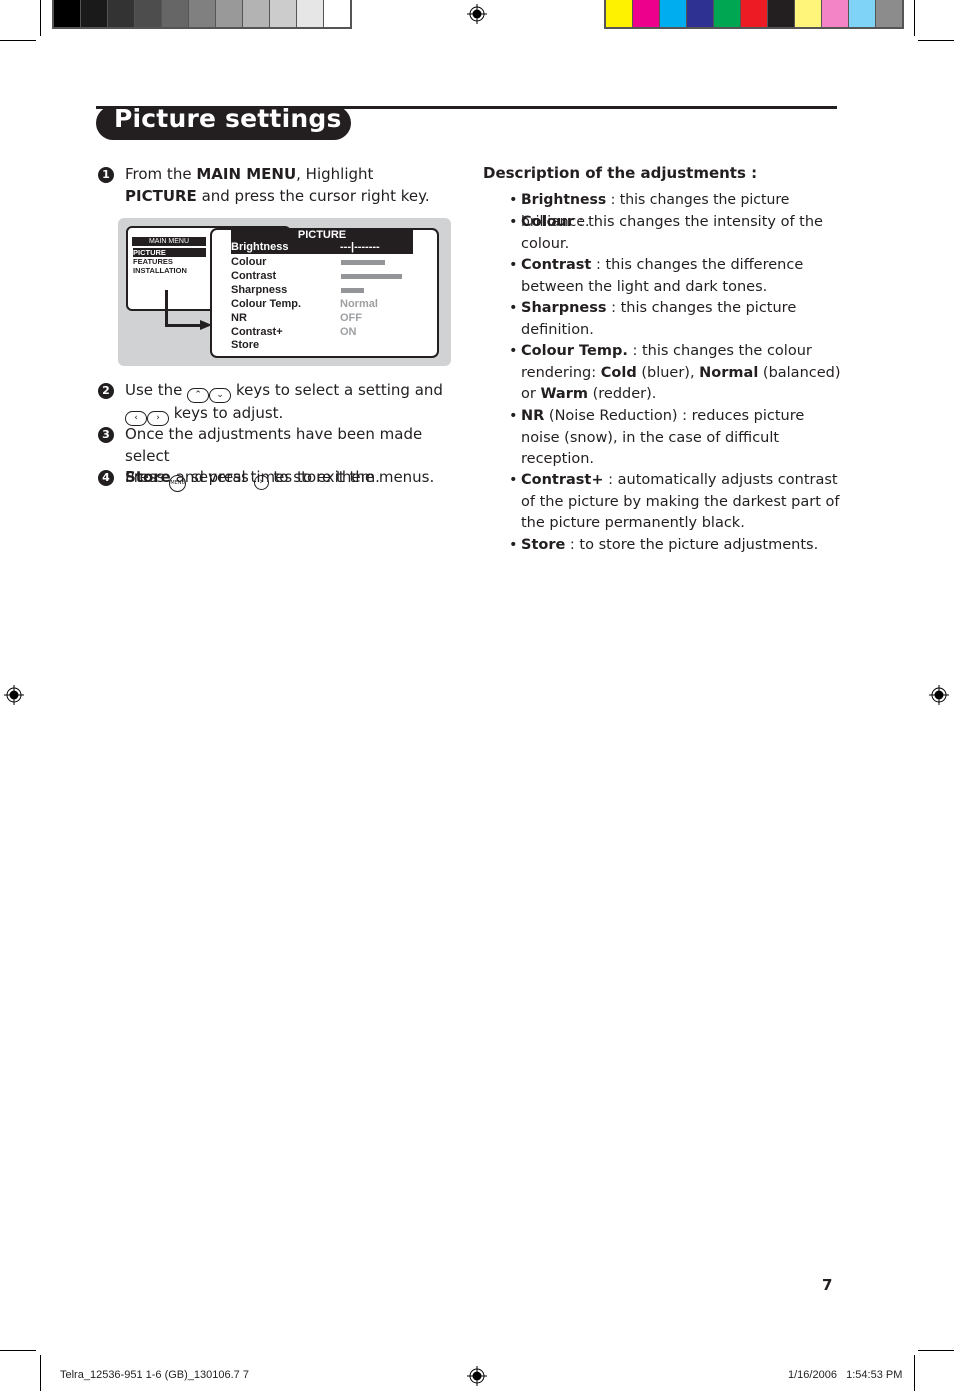 The height and width of the screenshot is (1391, 954). Describe the element at coordinates (322, 276) in the screenshot. I see `picture-row-contrast: Contrast` at that location.